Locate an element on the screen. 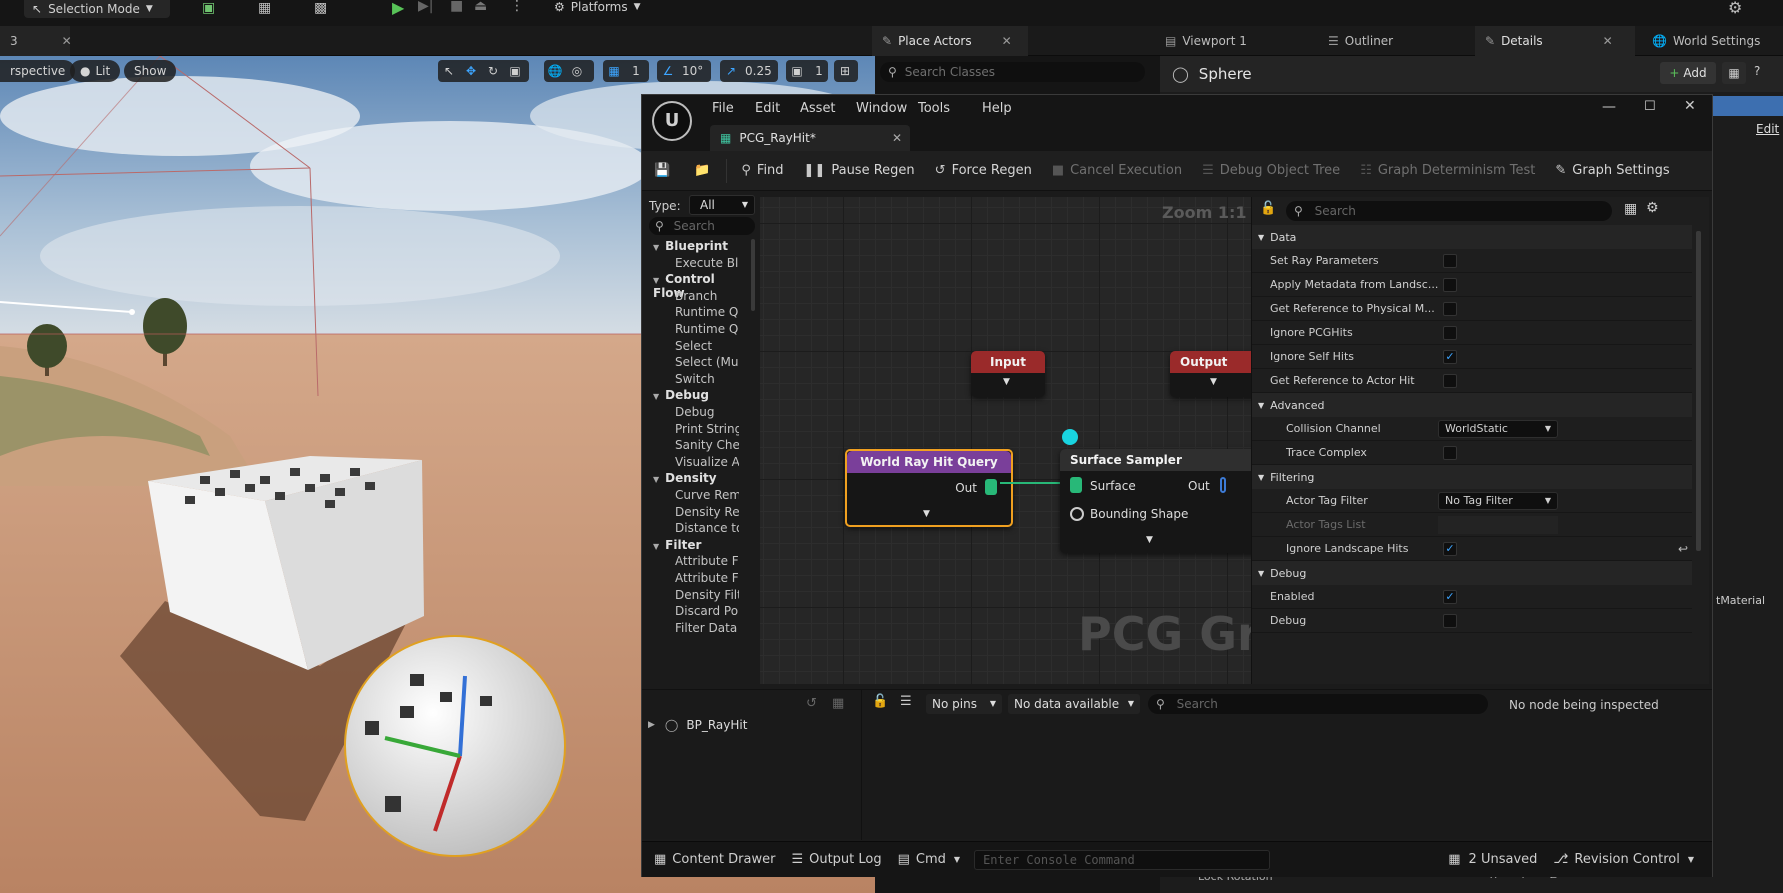  palette-item: Execute Blu is located at coordinates (707, 263).